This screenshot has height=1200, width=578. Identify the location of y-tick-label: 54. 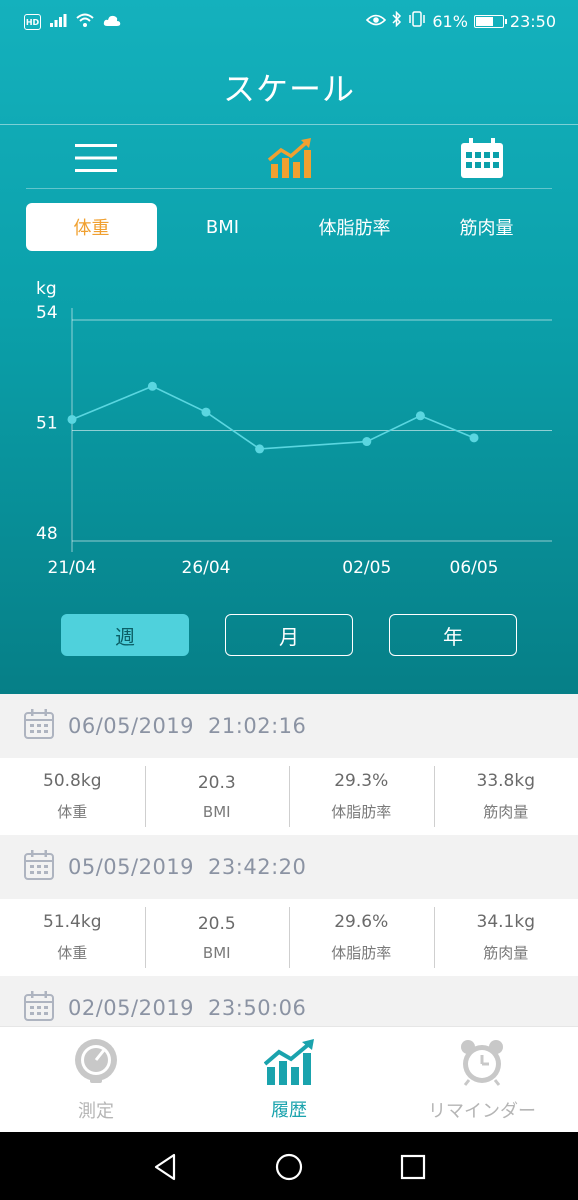
(47, 313).